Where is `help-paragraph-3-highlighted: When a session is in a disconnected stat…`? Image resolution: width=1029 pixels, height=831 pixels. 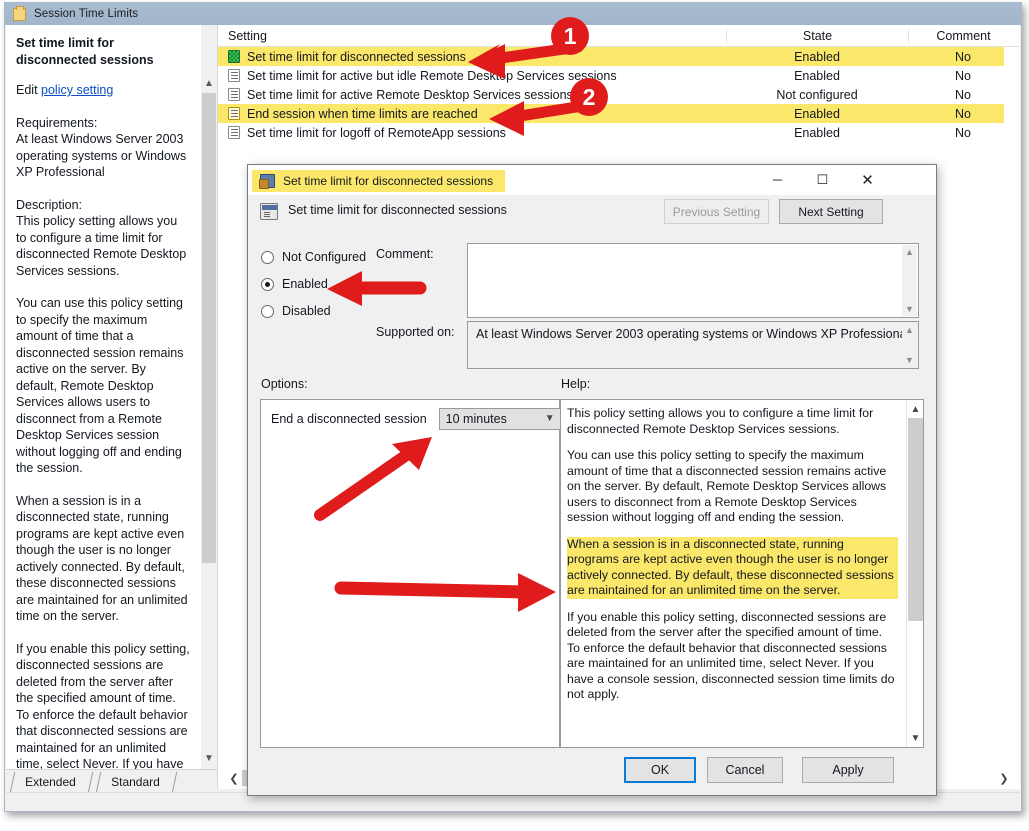
help-paragraph-3-highlighted: When a session is in a disconnected stat… is located at coordinates (732, 567).